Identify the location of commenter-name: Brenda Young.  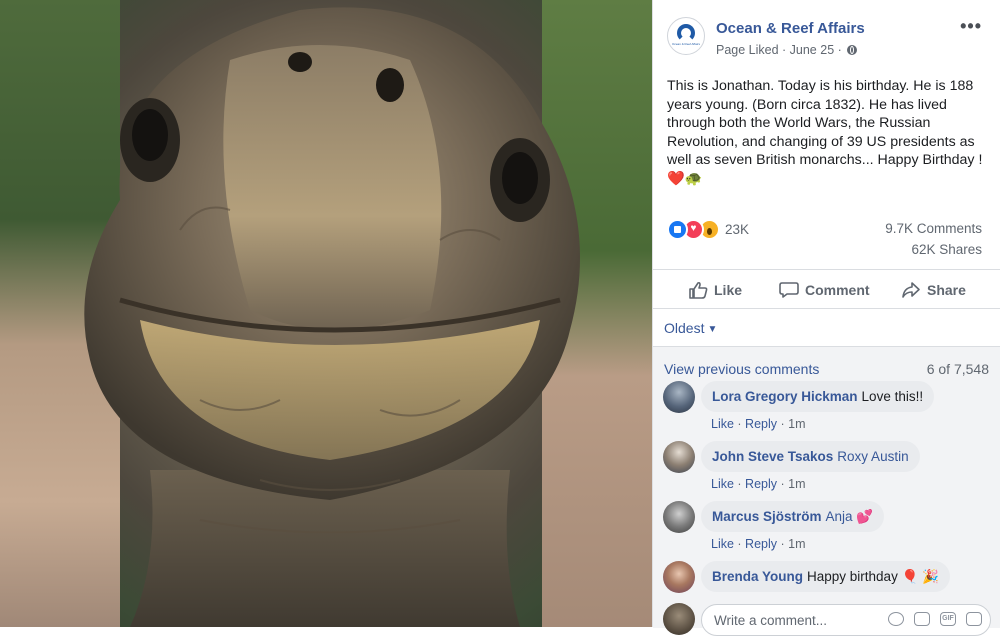
(757, 576).